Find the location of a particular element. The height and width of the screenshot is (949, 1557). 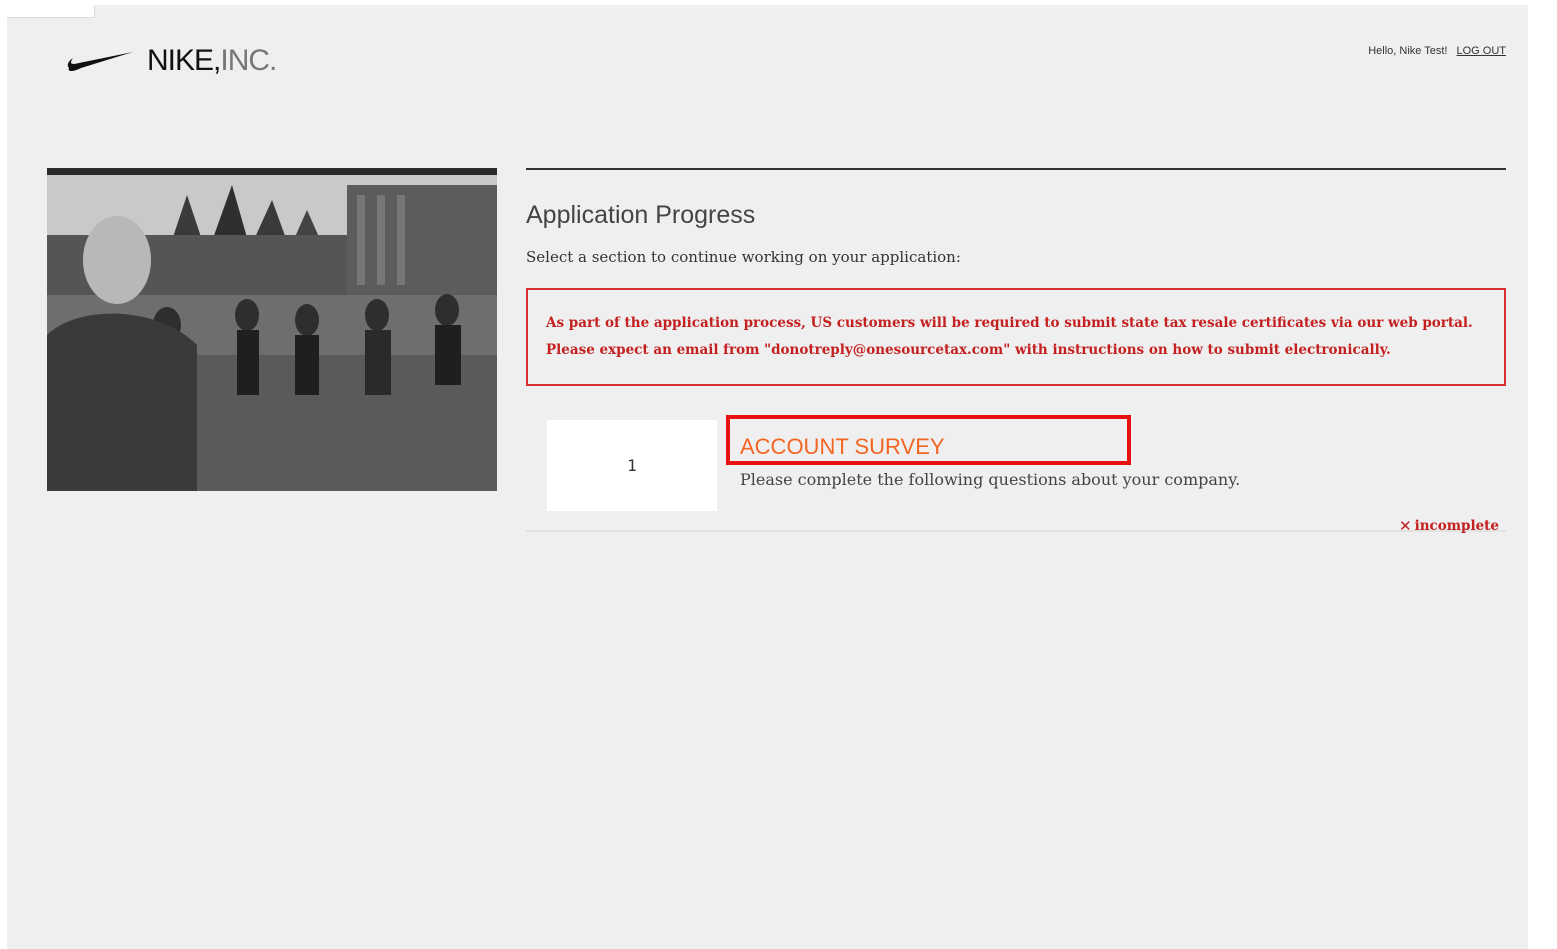

page-title: Application Progress is located at coordinates (641, 215).